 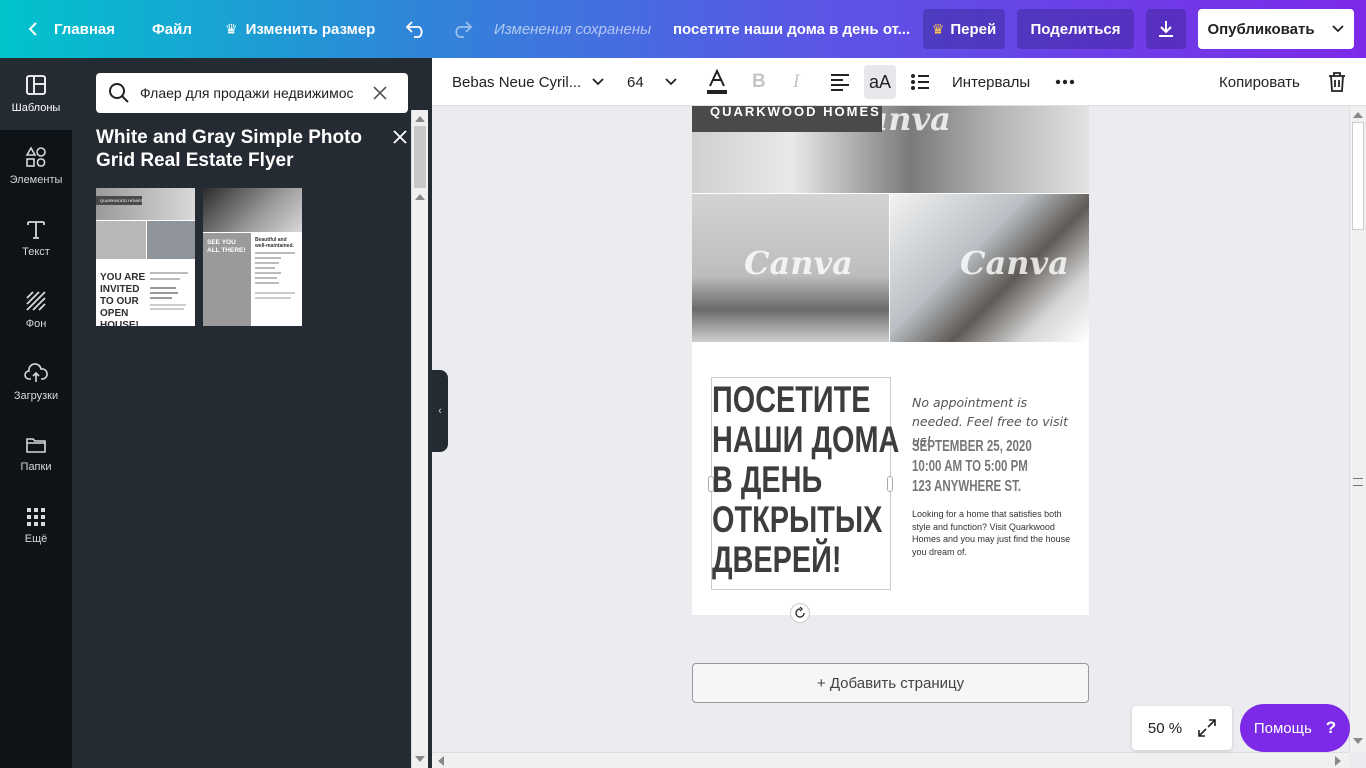 What do you see at coordinates (36, 301) in the screenshot?
I see `background-icon` at bounding box center [36, 301].